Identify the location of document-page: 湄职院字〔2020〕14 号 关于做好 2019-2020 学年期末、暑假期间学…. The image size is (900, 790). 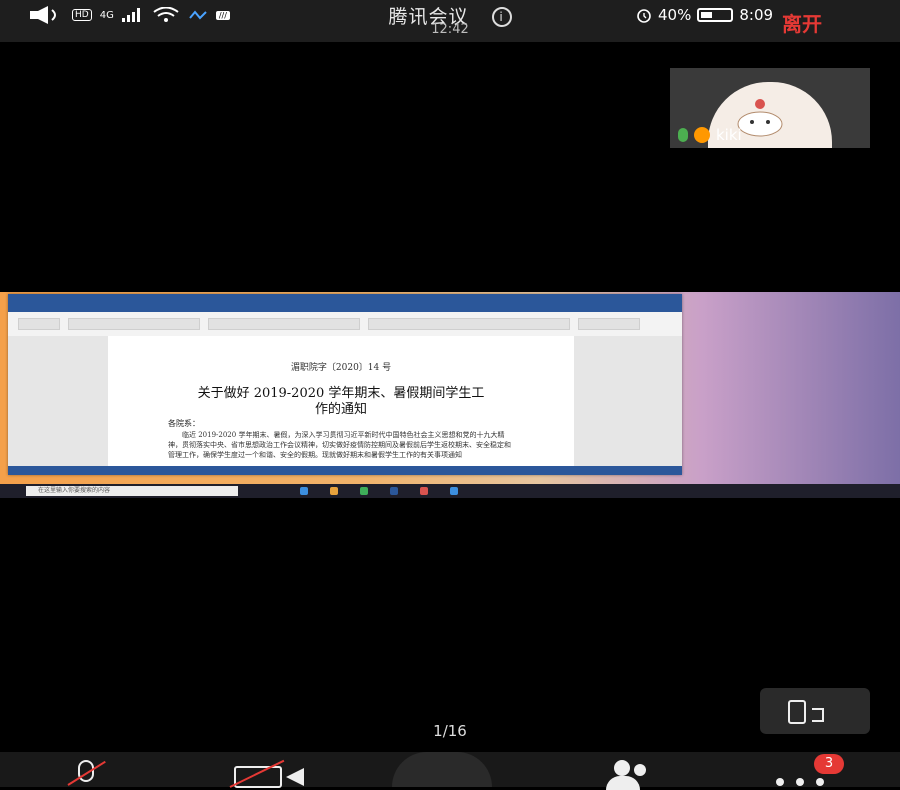
(341, 401).